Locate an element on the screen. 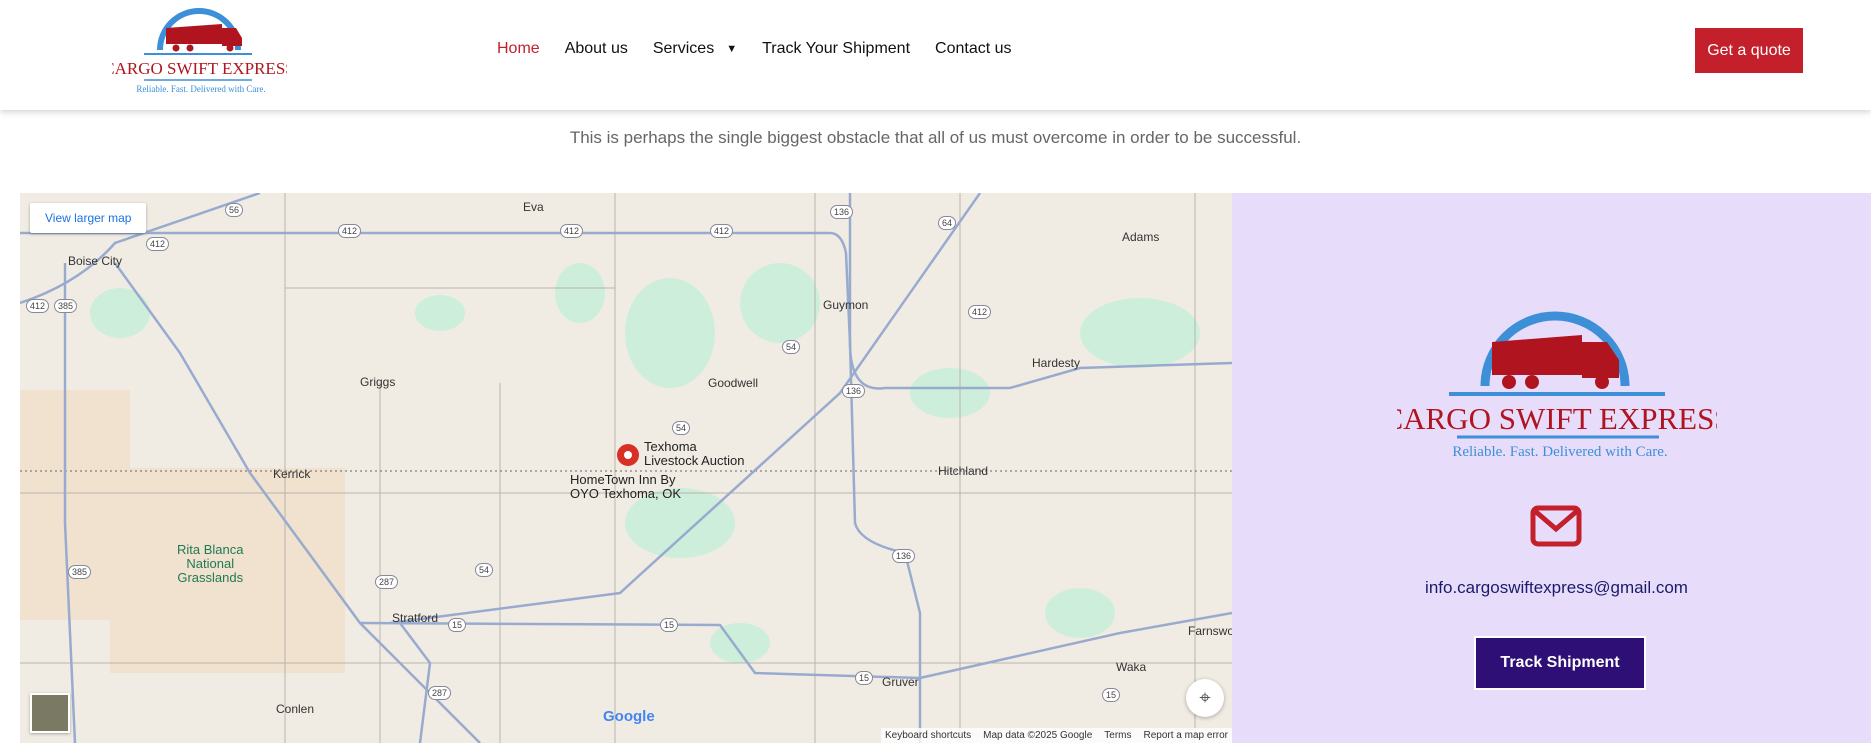 This screenshot has height=748, width=1871. map-place: Hardesty is located at coordinates (1056, 363).